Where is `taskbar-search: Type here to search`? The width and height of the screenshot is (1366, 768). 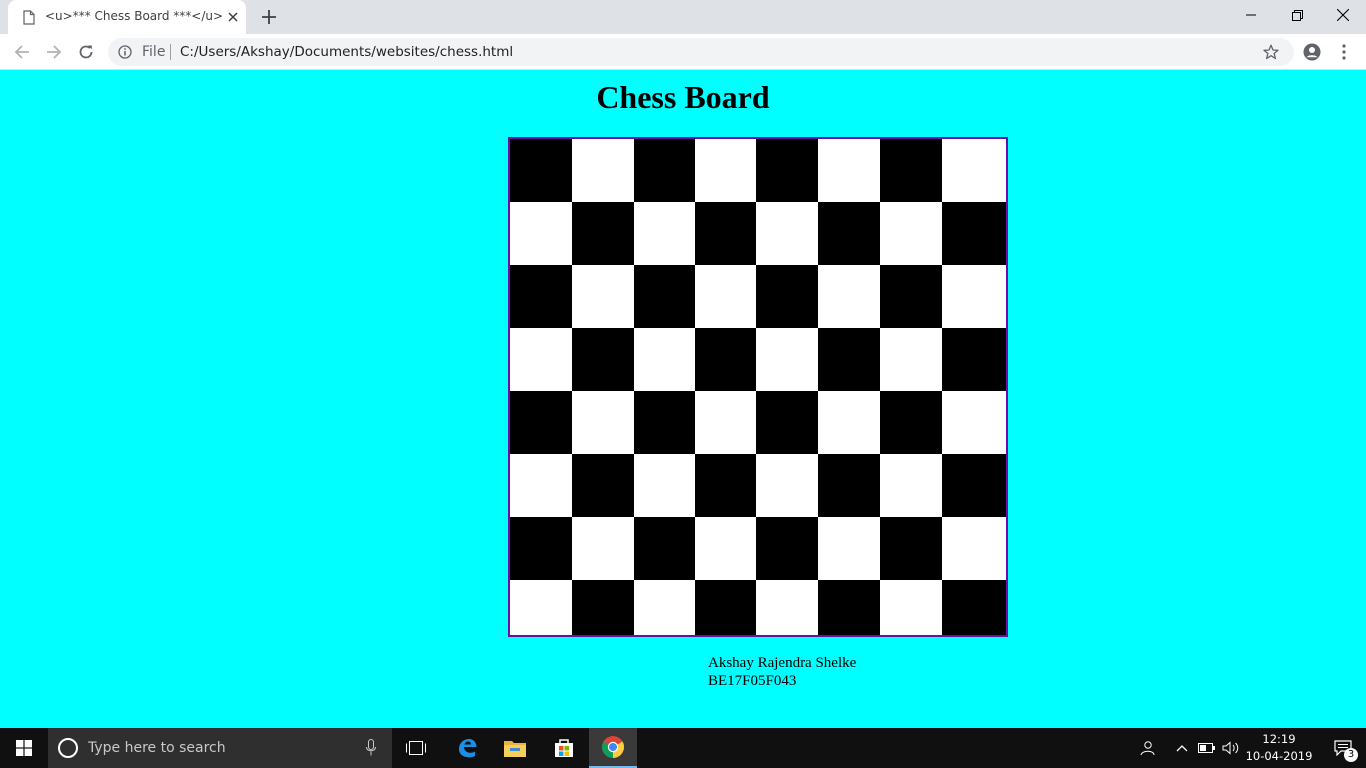 taskbar-search: Type here to search is located at coordinates (220, 748).